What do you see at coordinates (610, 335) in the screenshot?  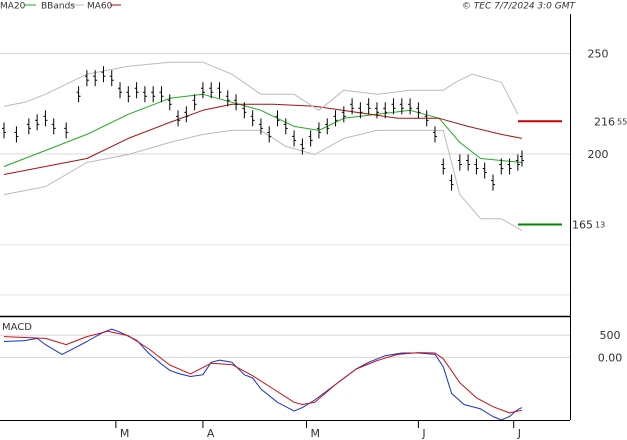 I see `macd-tick-label: 500` at bounding box center [610, 335].